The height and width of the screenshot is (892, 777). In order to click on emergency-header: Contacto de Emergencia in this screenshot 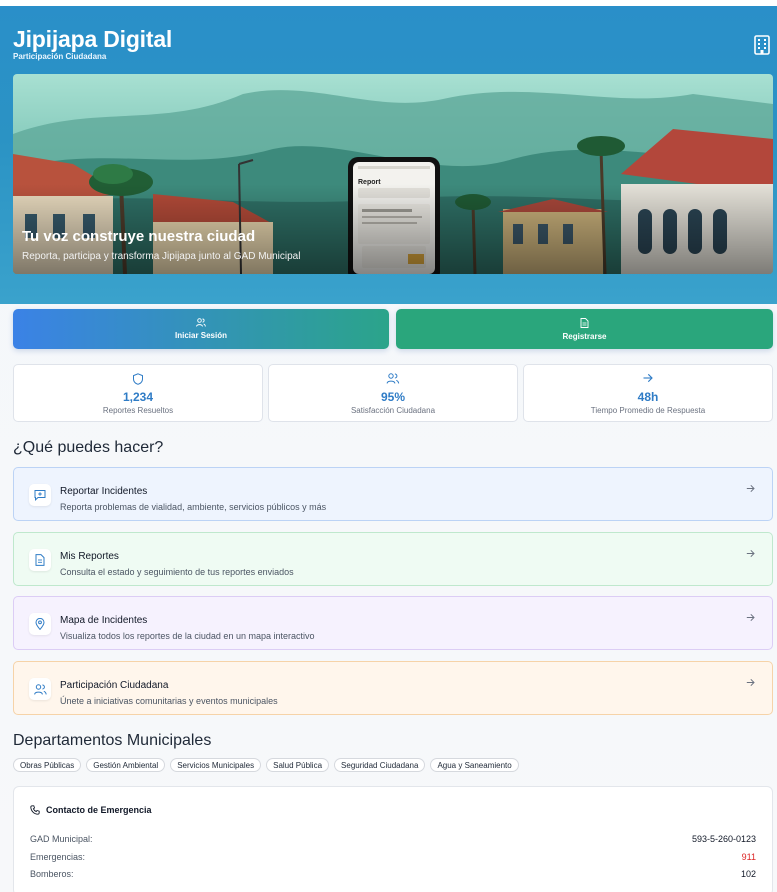, I will do `click(91, 810)`.